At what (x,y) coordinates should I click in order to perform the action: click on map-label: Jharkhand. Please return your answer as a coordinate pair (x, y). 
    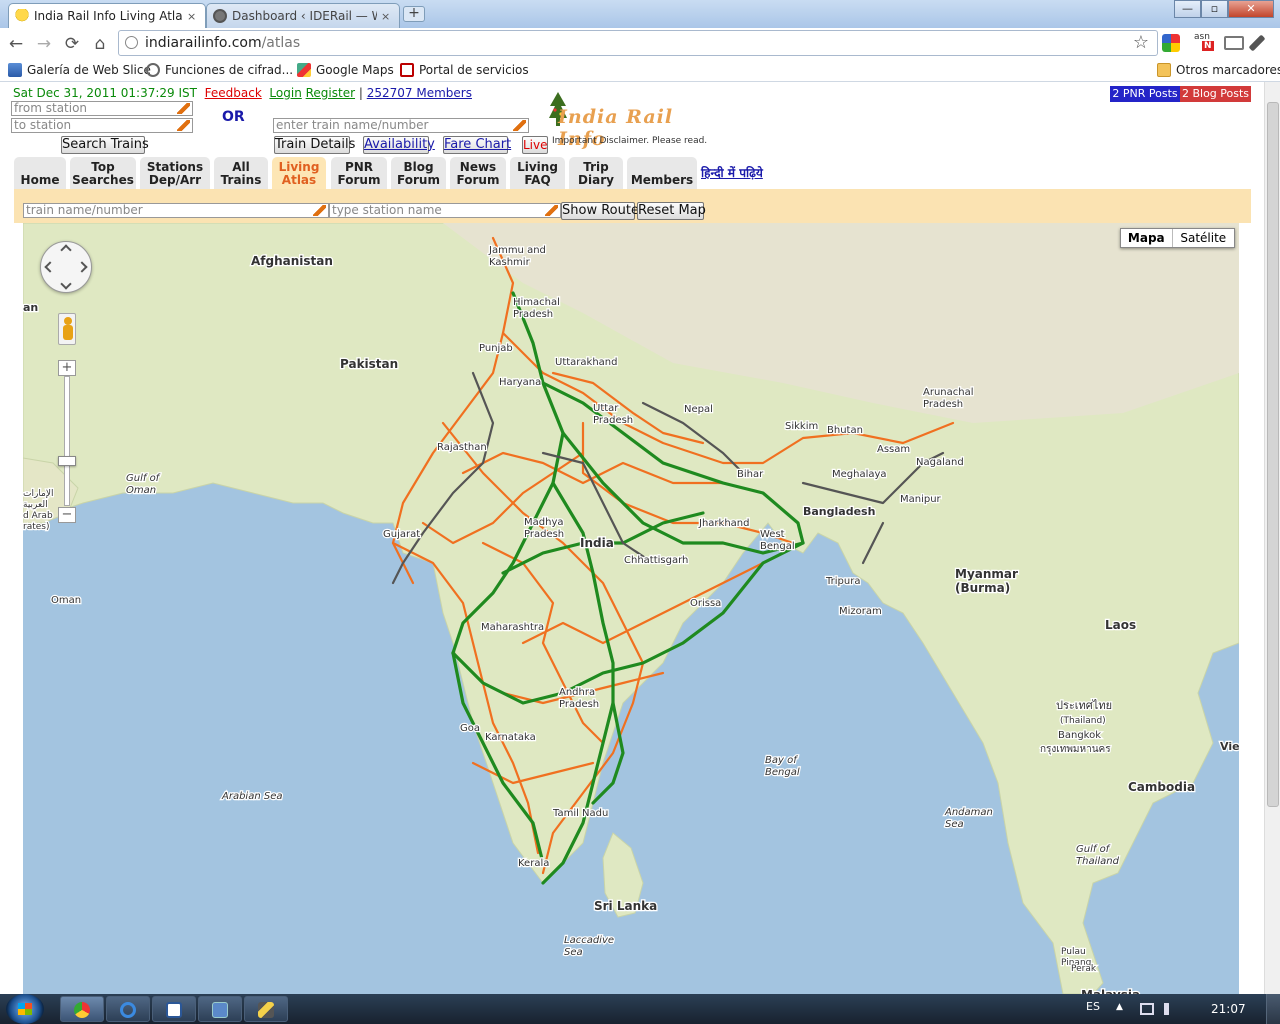
    Looking at the image, I should click on (723, 523).